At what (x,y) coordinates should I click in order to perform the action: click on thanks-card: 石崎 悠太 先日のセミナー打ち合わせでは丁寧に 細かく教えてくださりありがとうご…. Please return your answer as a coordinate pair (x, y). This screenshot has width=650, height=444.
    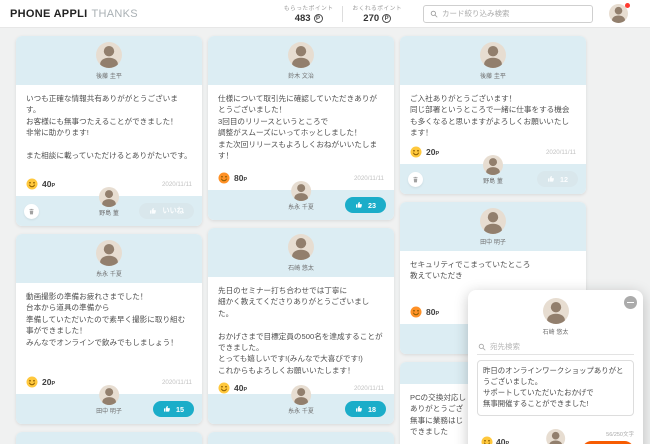
    Looking at the image, I should click on (301, 326).